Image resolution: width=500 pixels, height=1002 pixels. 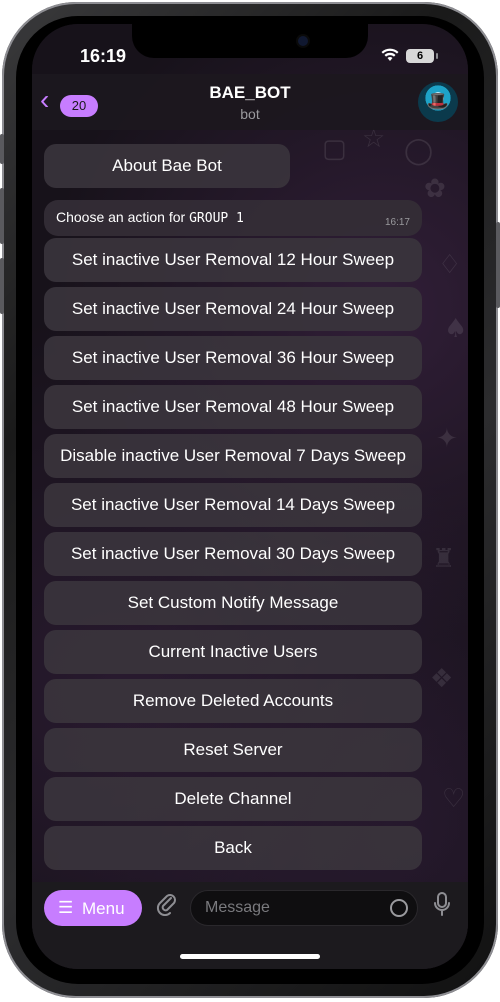 I want to click on bot-message: Choose an action for GROUP 1 16:17, so click(x=233, y=218).